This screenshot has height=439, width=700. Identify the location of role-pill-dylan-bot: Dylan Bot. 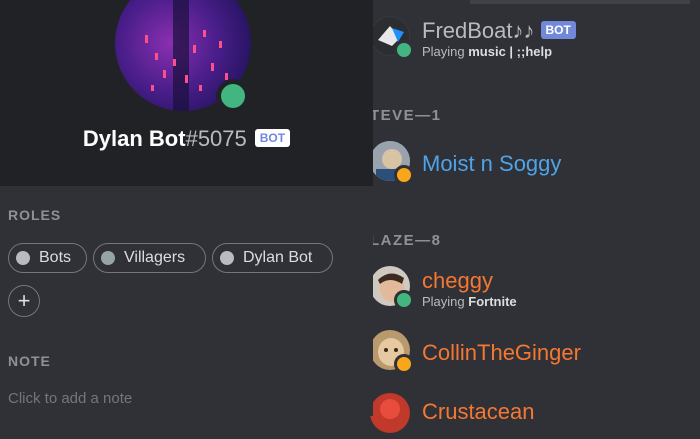
(272, 258).